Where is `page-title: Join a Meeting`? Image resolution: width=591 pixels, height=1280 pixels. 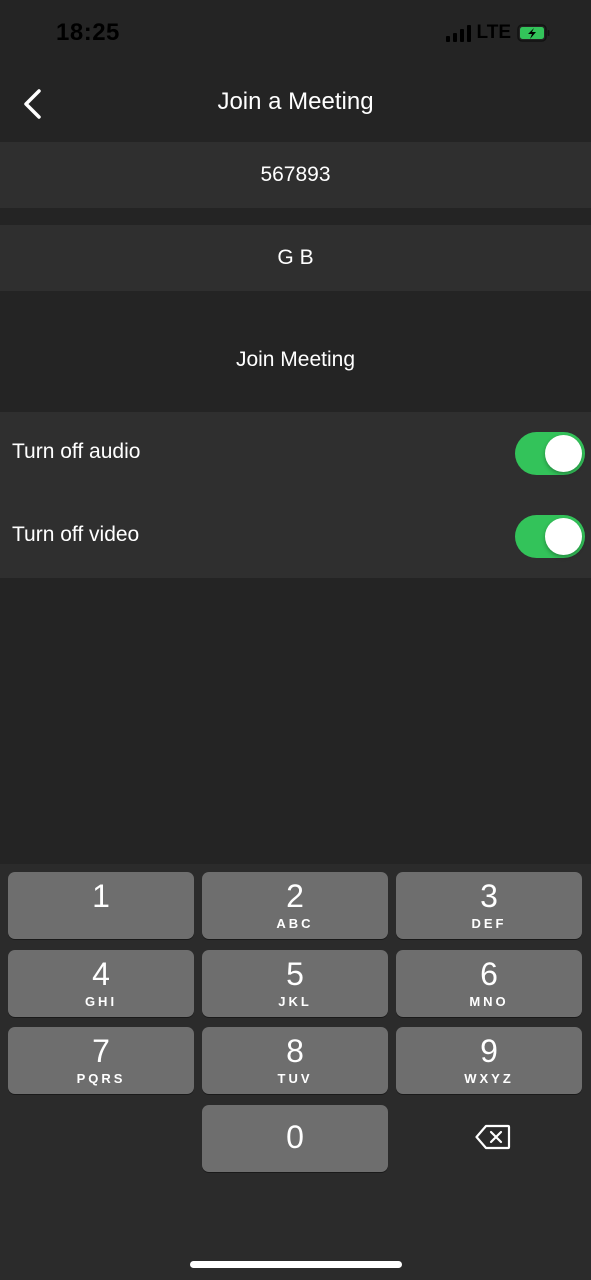 page-title: Join a Meeting is located at coordinates (295, 101).